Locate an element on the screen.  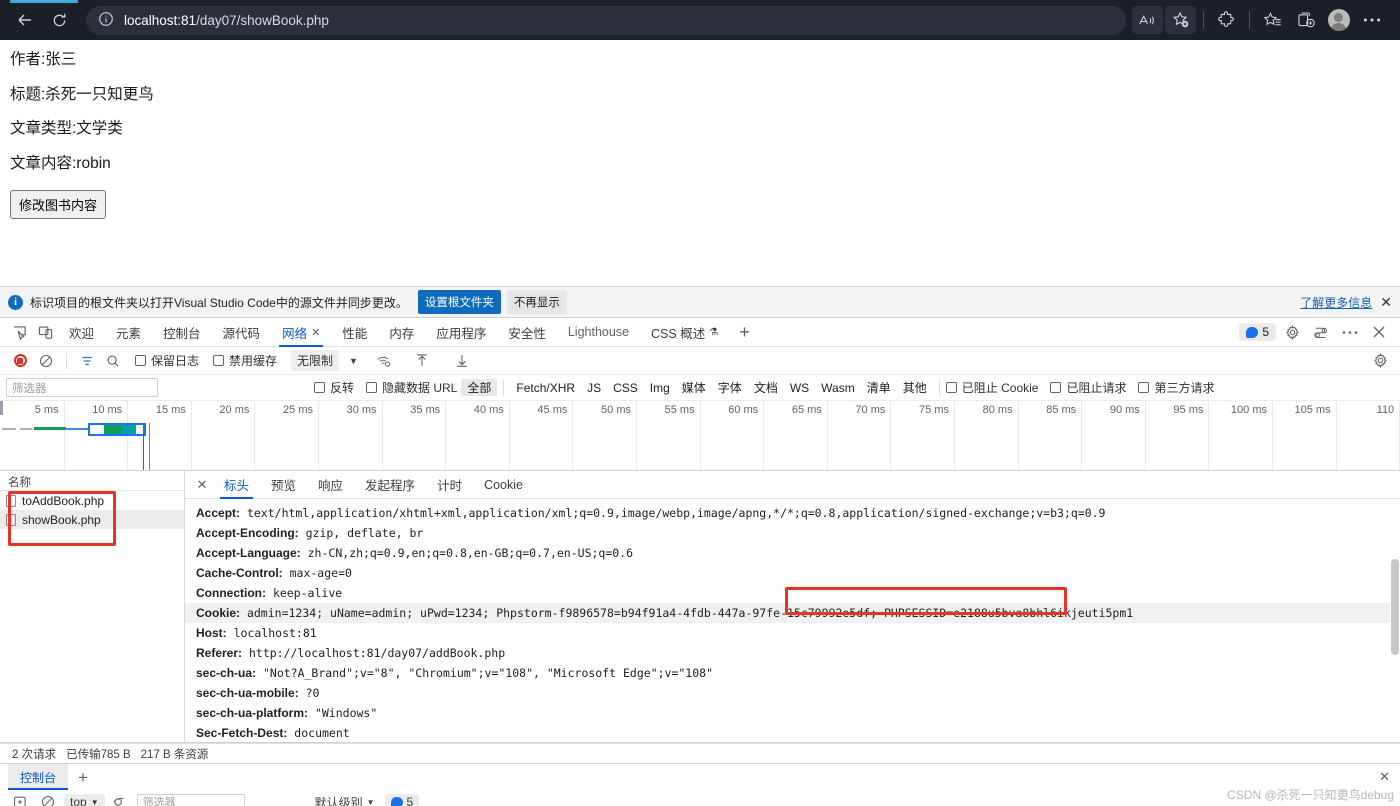
table-row: toAddBook.php is located at coordinates (92, 500).